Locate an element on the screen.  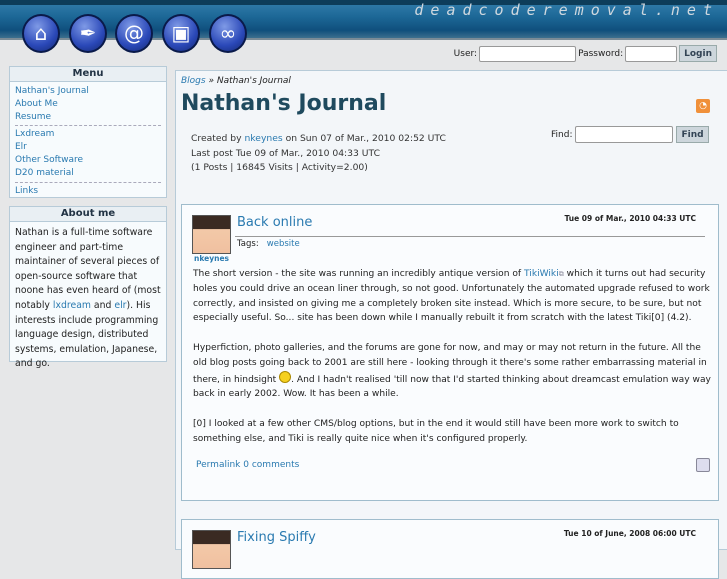
post-tags: Tags: website is located at coordinates (268, 244).